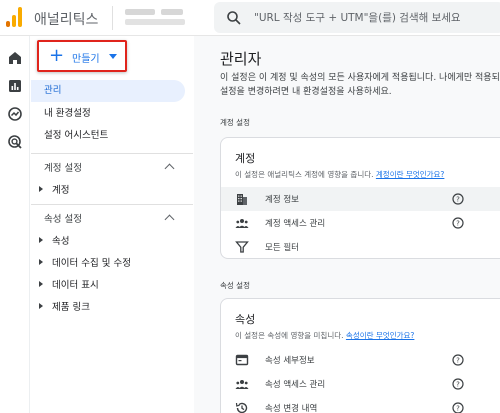 This screenshot has width=500, height=413. I want to click on property-details-label: 속성 세부정보, so click(290, 361).